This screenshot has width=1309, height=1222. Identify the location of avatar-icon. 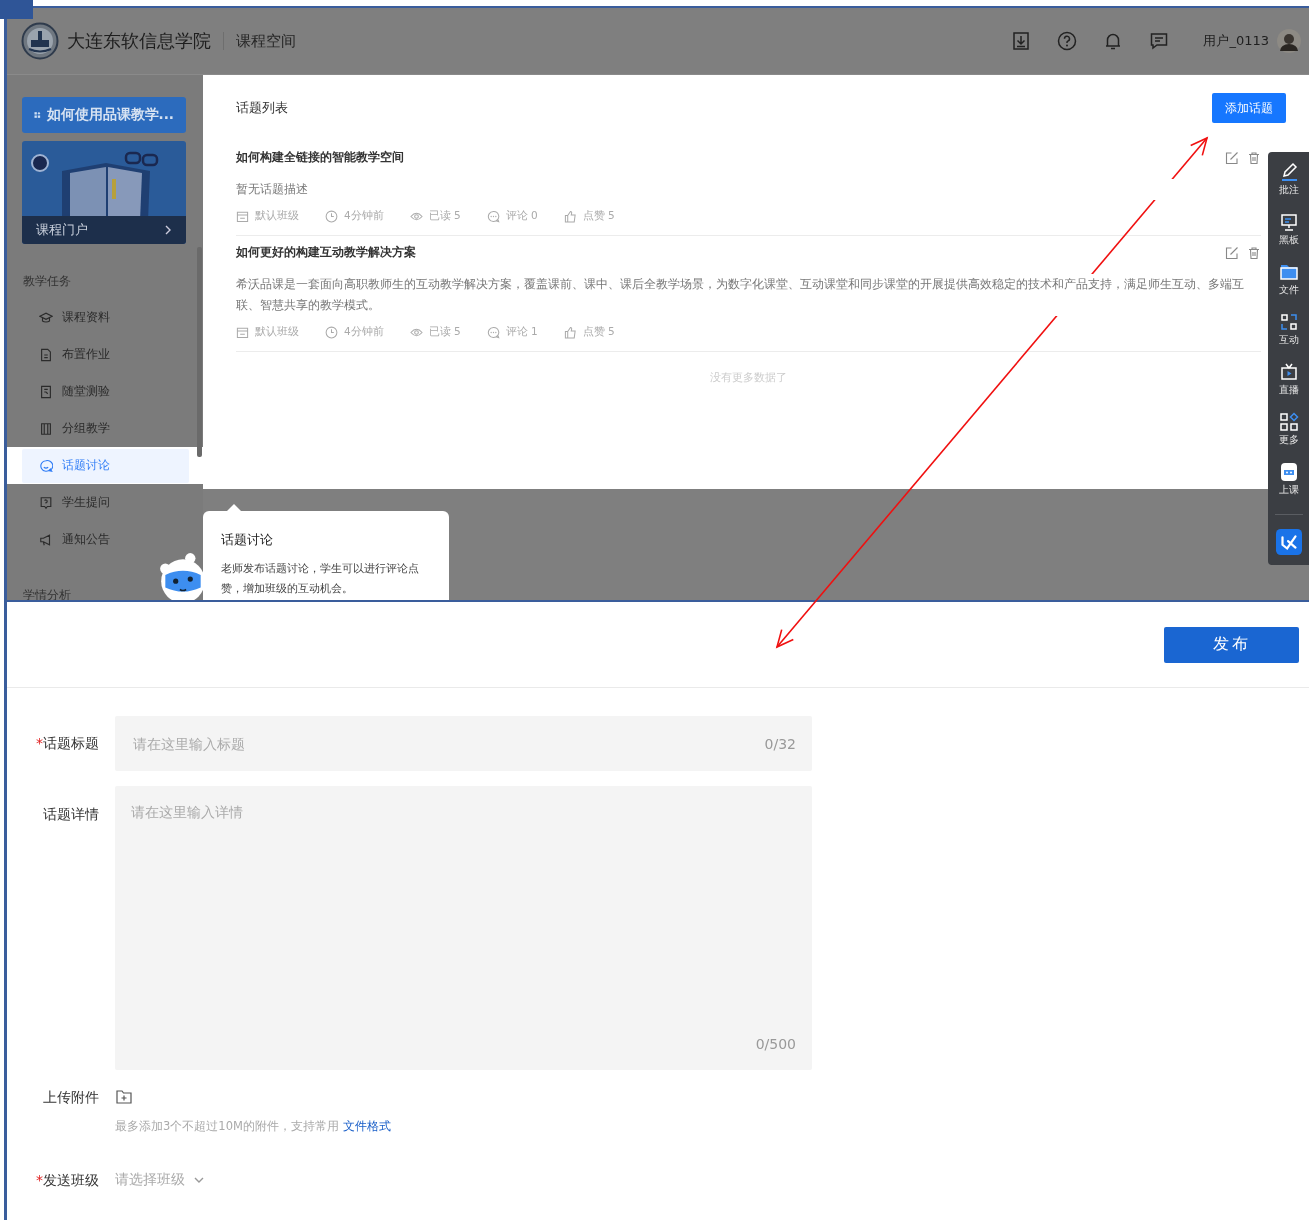
(1289, 41).